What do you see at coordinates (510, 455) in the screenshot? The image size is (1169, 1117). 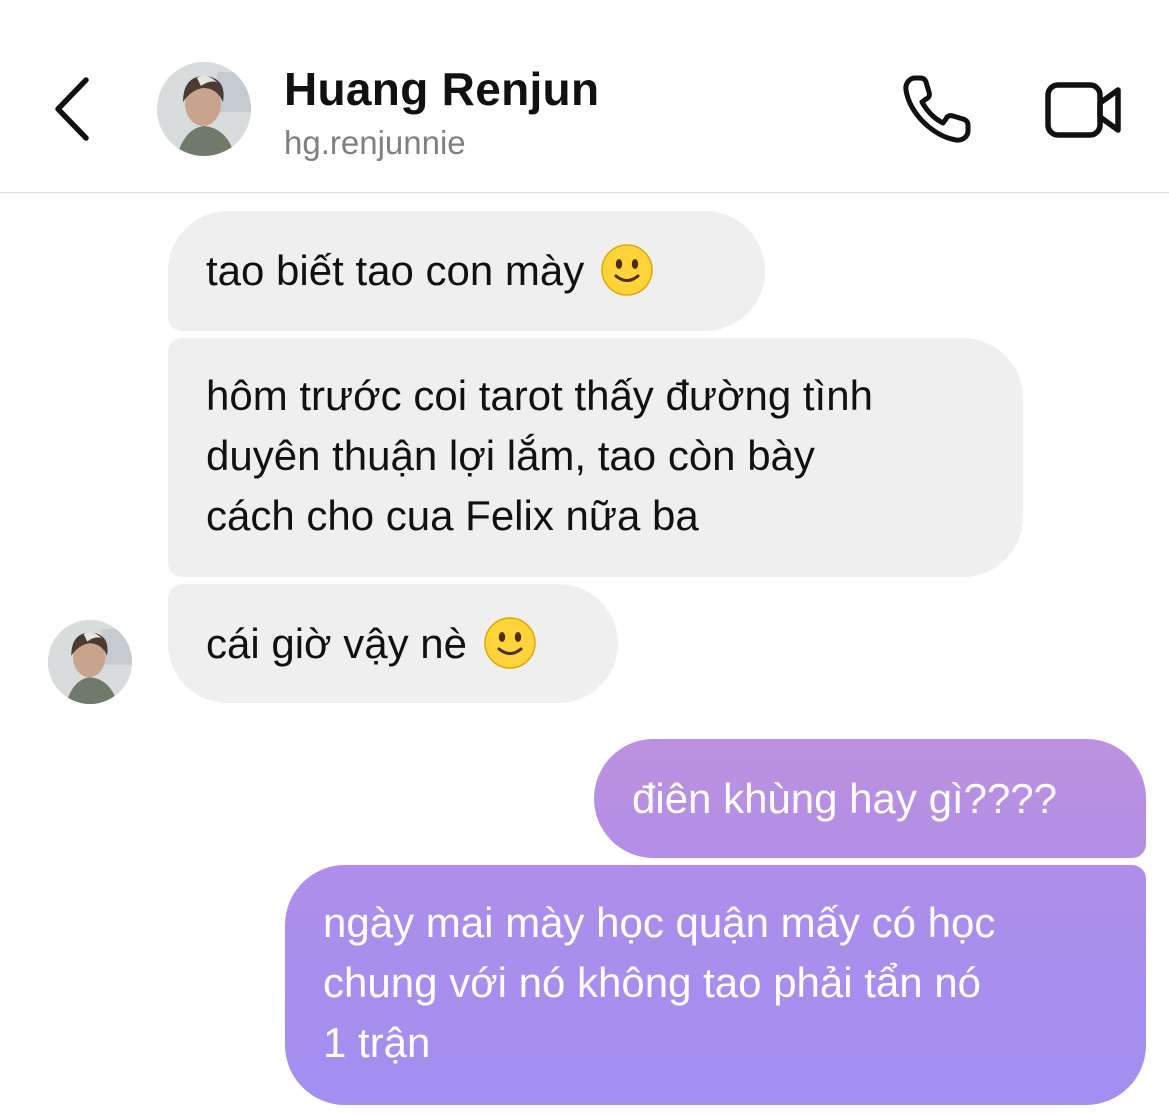 I see `message-line: duyên thuận lợi lắm, tao còn bày` at bounding box center [510, 455].